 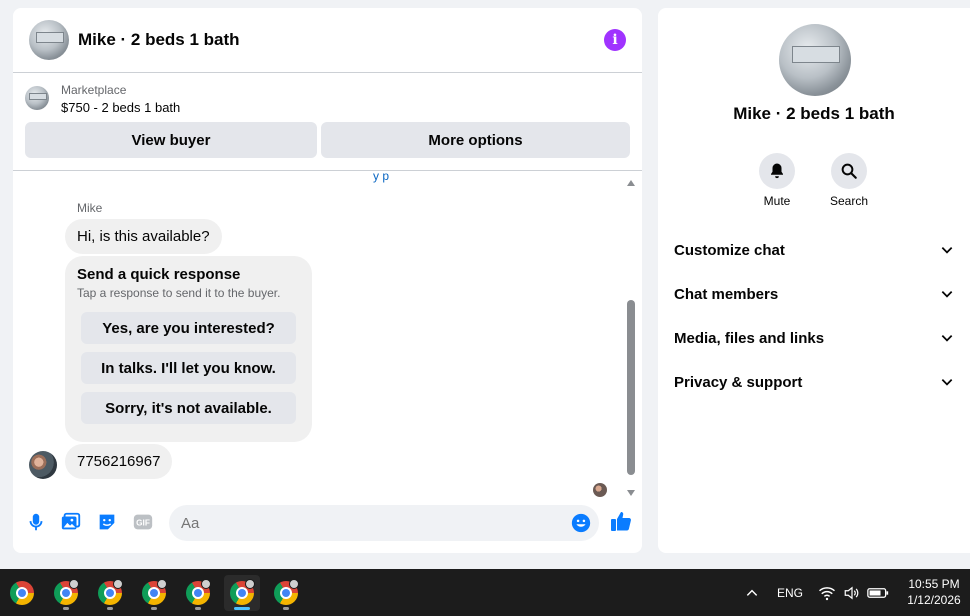 I want to click on gif-icon: GIF, so click(x=143, y=522).